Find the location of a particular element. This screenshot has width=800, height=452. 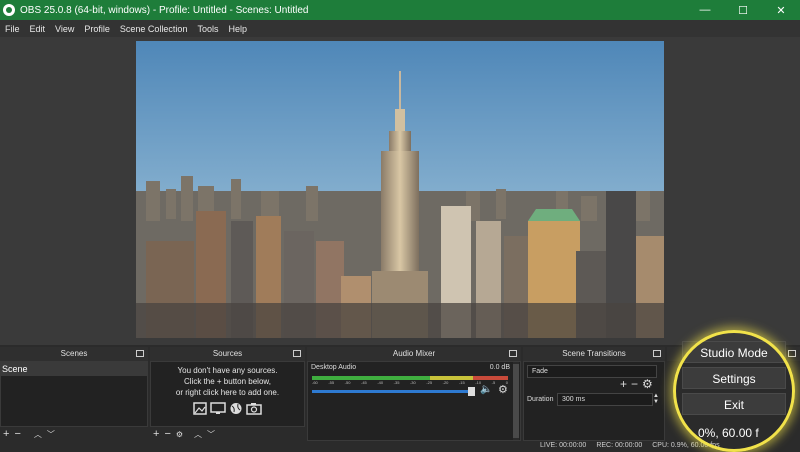

close-button: ✕ is located at coordinates (781, 10).